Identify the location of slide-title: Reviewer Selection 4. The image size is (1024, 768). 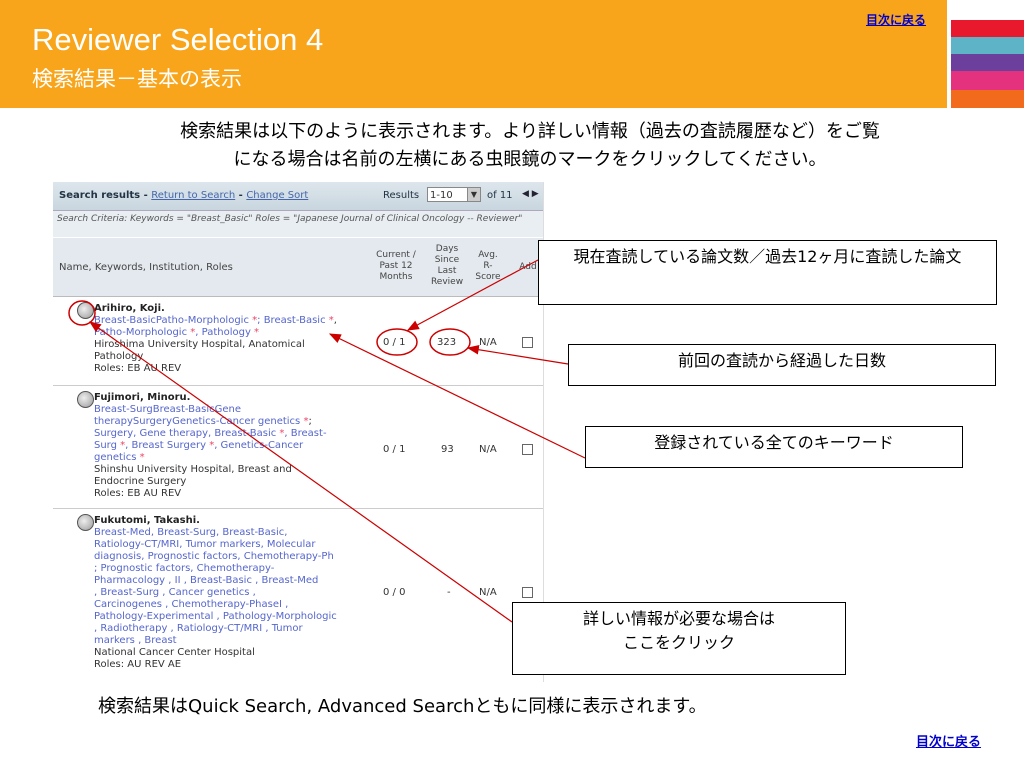
(178, 39).